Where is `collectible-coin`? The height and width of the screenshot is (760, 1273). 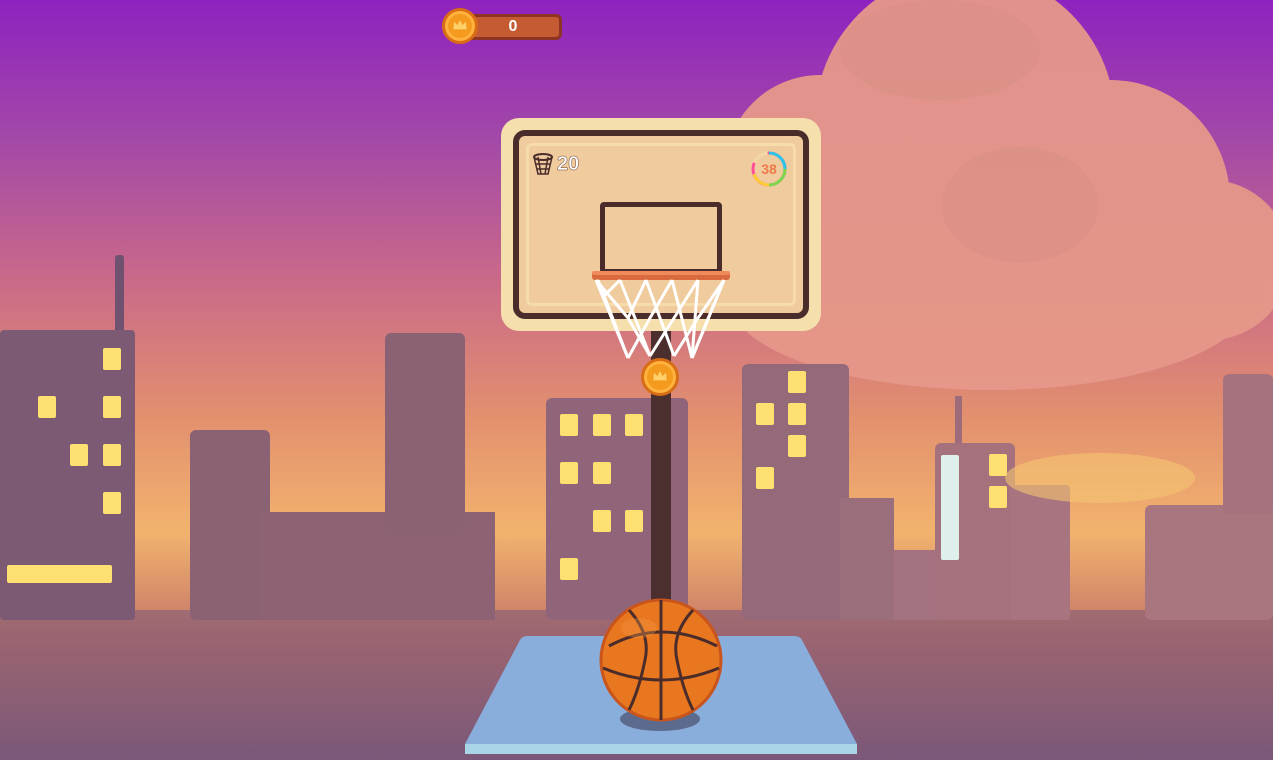
collectible-coin is located at coordinates (660, 377).